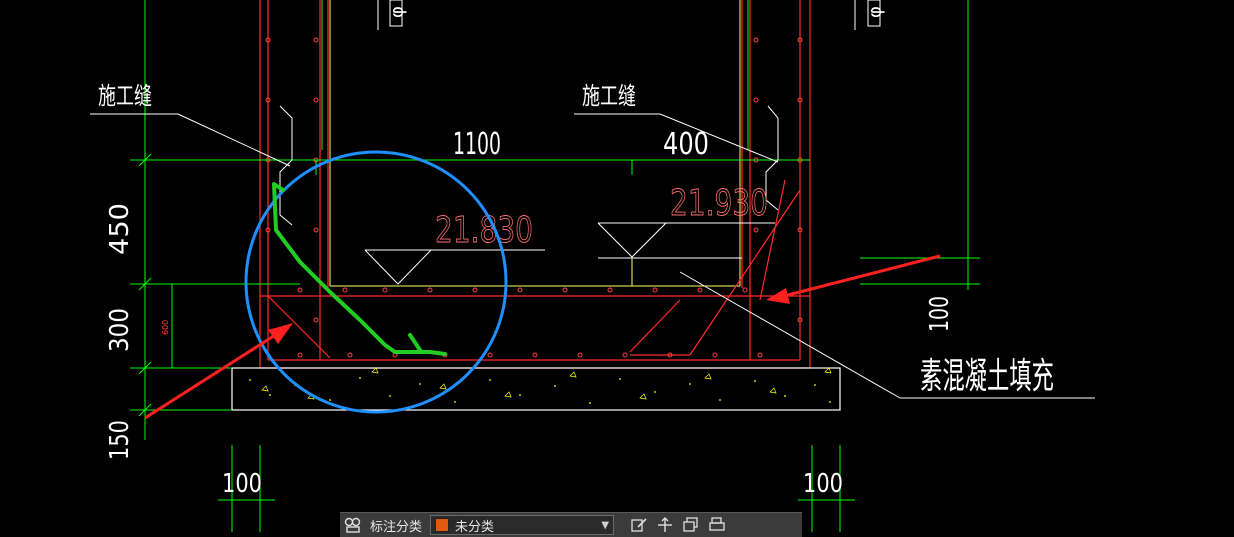 This screenshot has width=1234, height=537. Describe the element at coordinates (536, 389) in the screenshot. I see `concrete-cushion` at that location.